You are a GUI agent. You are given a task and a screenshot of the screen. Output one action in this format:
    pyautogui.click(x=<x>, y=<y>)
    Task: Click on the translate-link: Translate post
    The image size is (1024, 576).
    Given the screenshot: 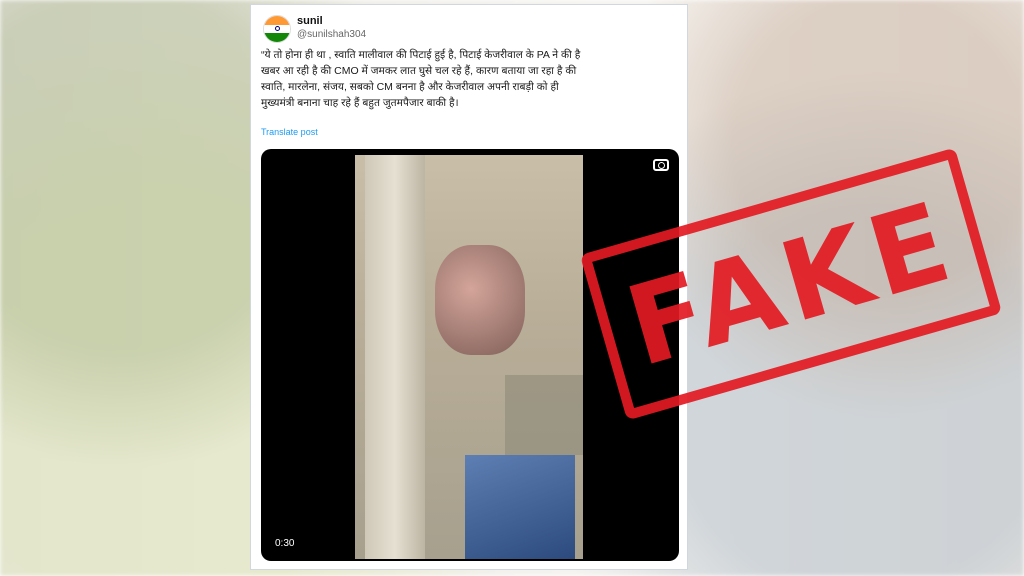 What is the action you would take?
    pyautogui.click(x=289, y=132)
    